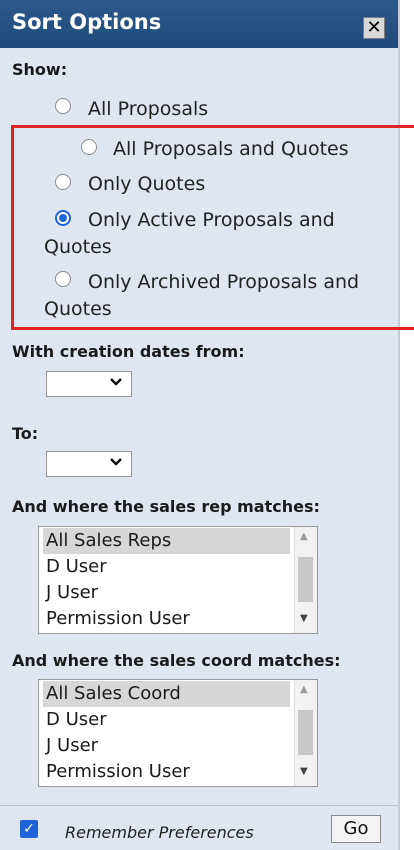 This screenshot has height=850, width=414. Describe the element at coordinates (87, 22) in the screenshot. I see `dialog-title: Sort Options` at that location.